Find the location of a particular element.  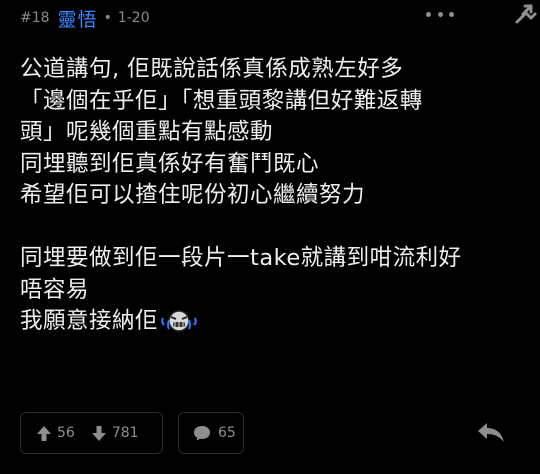

upvote-count: 56 is located at coordinates (66, 433).